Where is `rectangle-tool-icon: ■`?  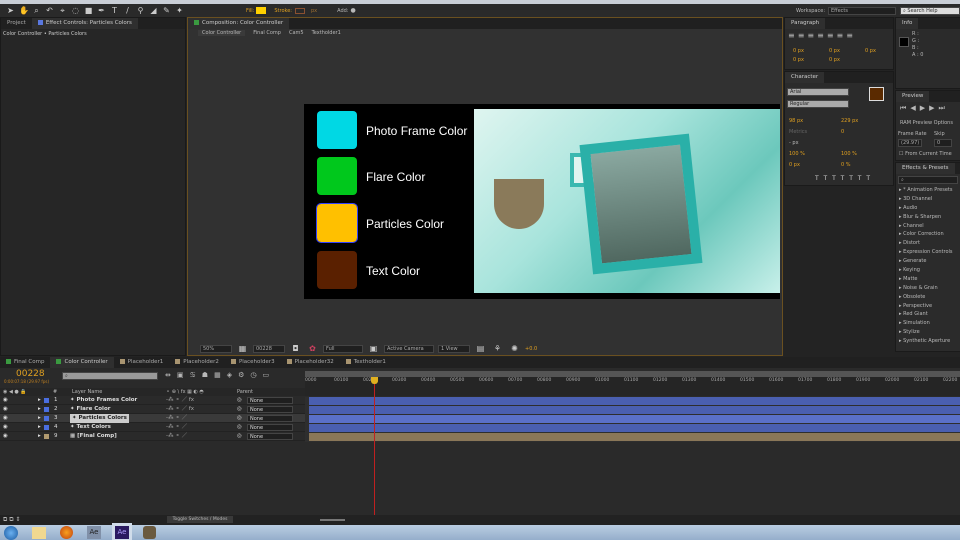 rectangle-tool-icon: ■ is located at coordinates (88, 10).